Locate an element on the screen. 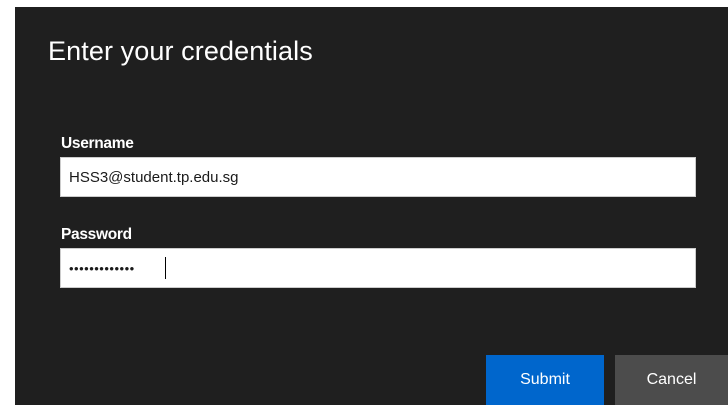 The height and width of the screenshot is (411, 728). text-cursor is located at coordinates (165, 268).